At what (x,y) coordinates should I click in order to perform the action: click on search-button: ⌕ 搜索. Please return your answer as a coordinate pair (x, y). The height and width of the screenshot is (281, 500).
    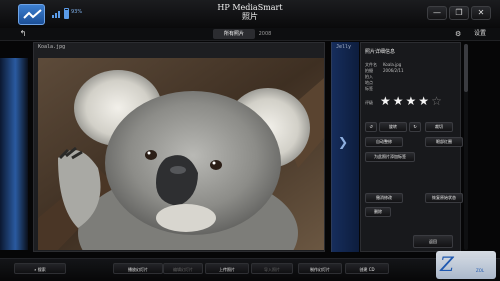
    Looking at the image, I should click on (40, 268).